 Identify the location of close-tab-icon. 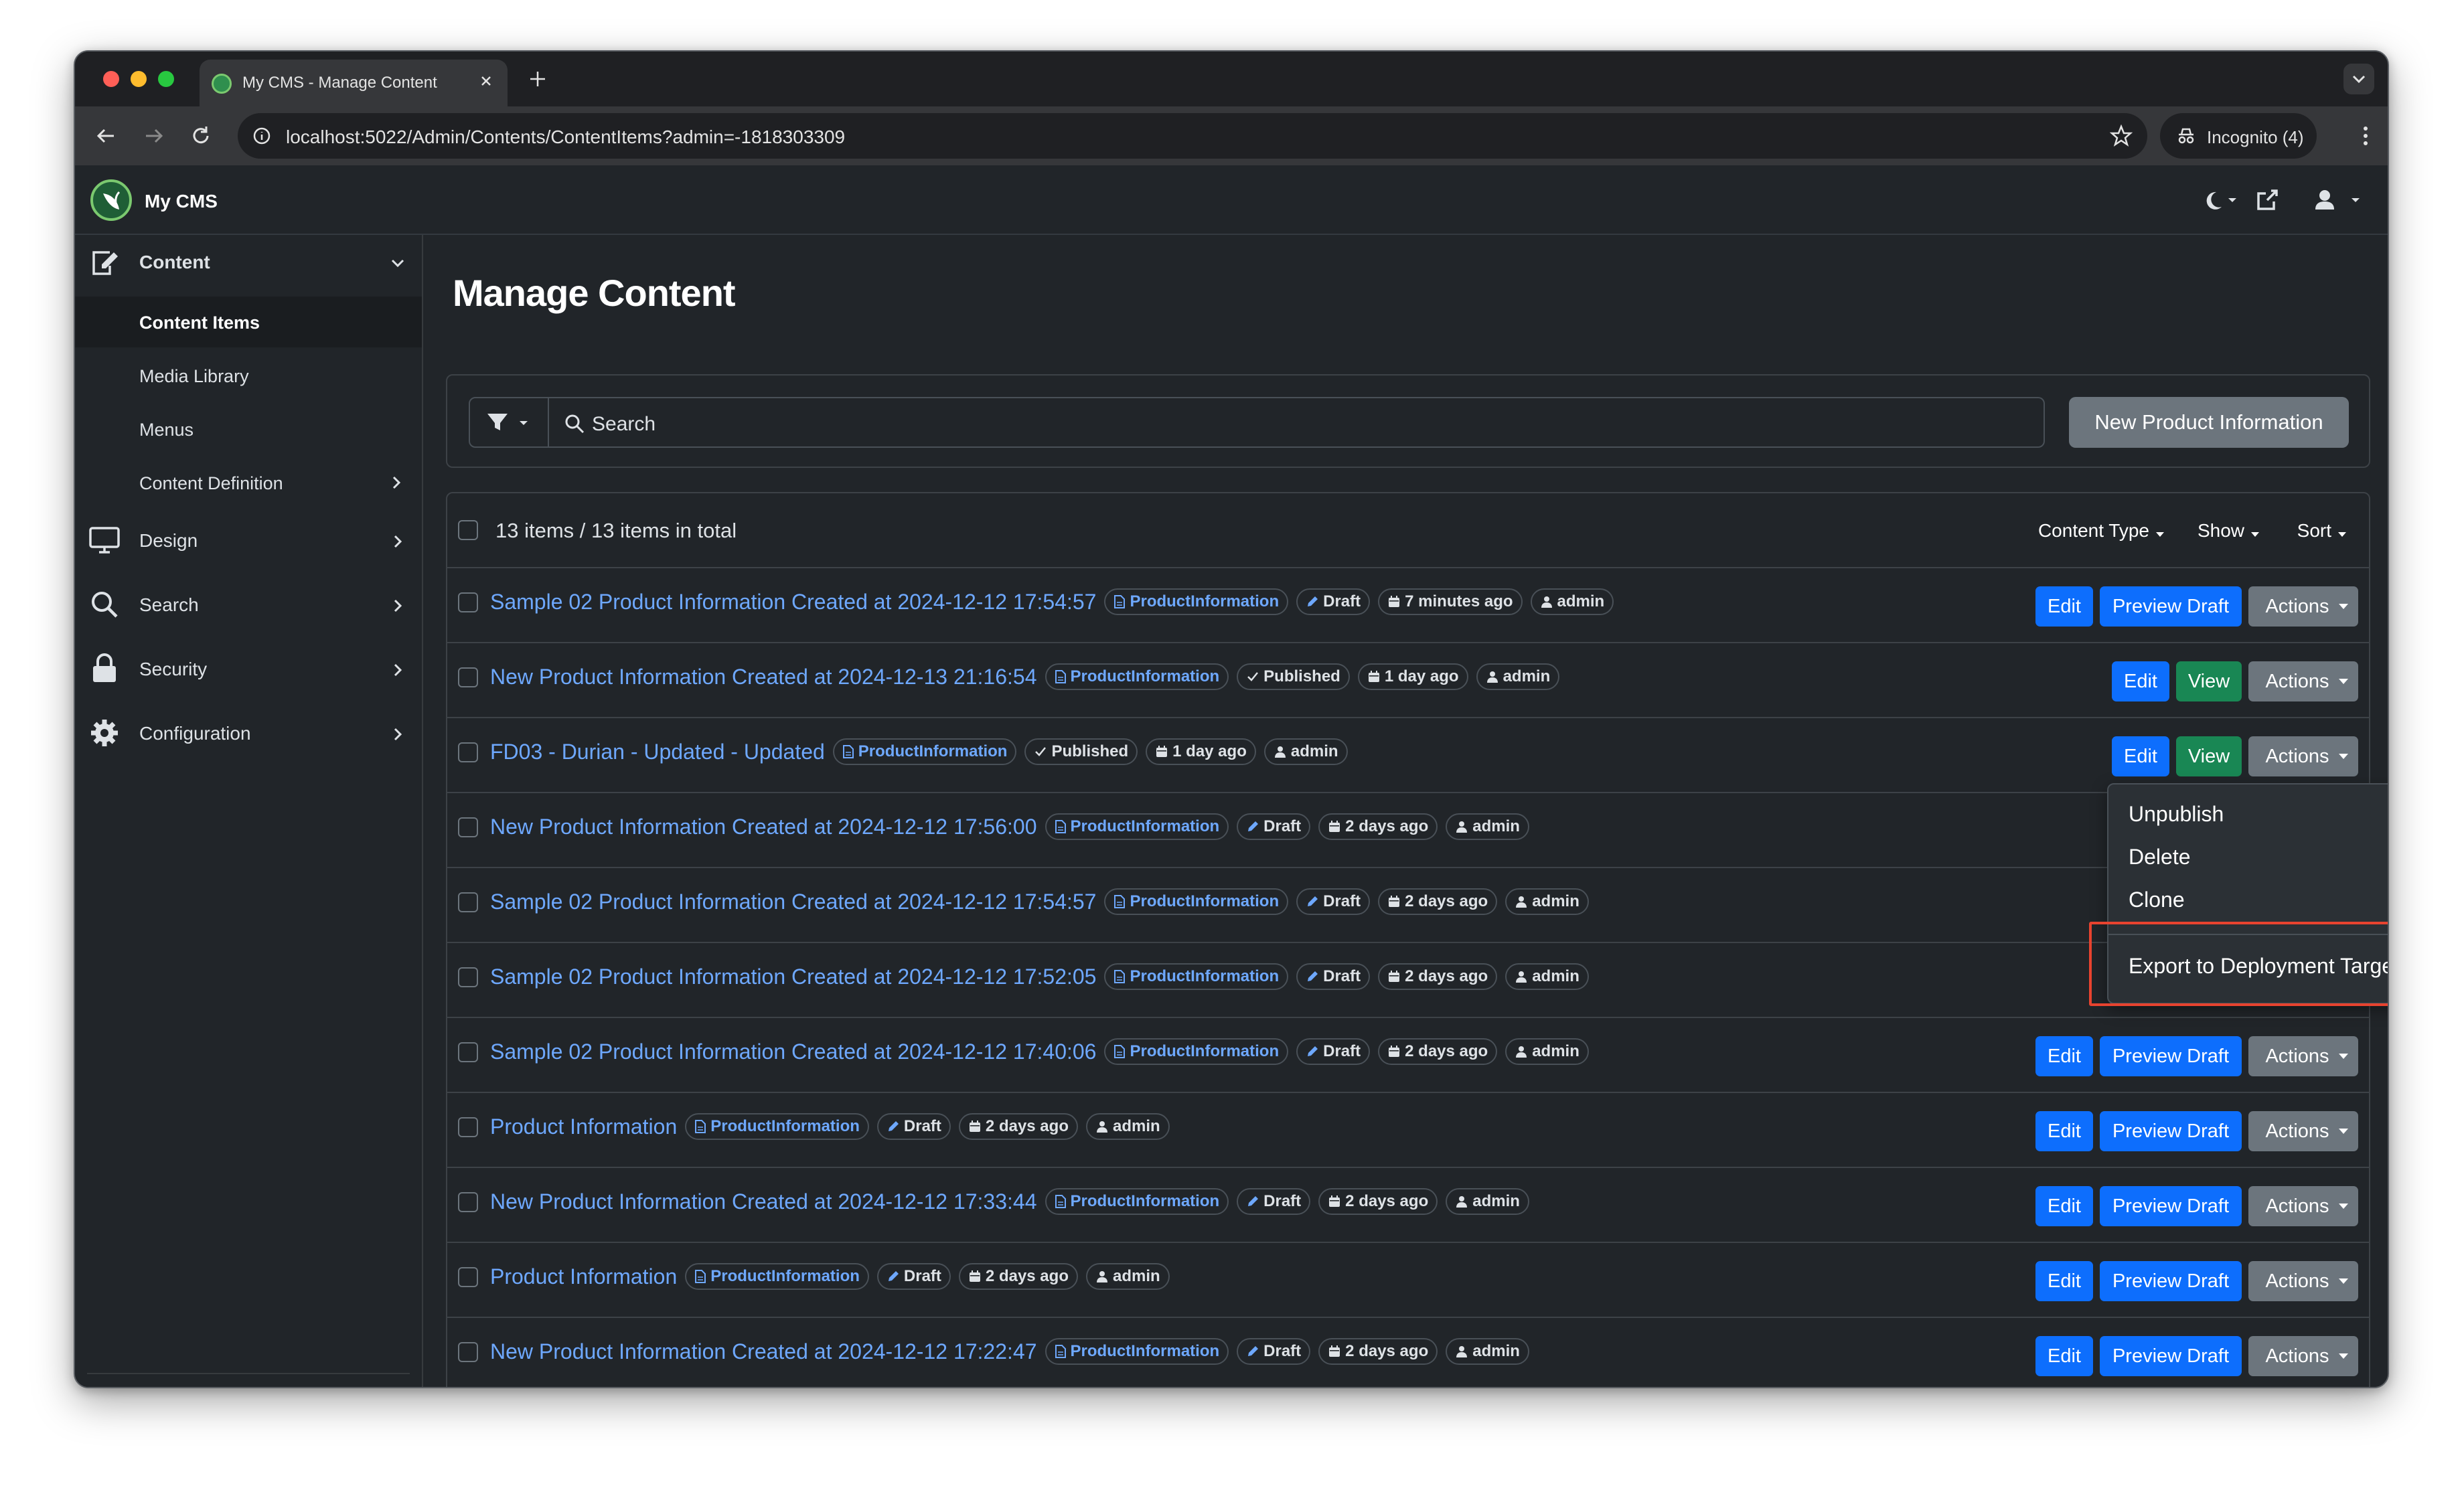
(486, 81).